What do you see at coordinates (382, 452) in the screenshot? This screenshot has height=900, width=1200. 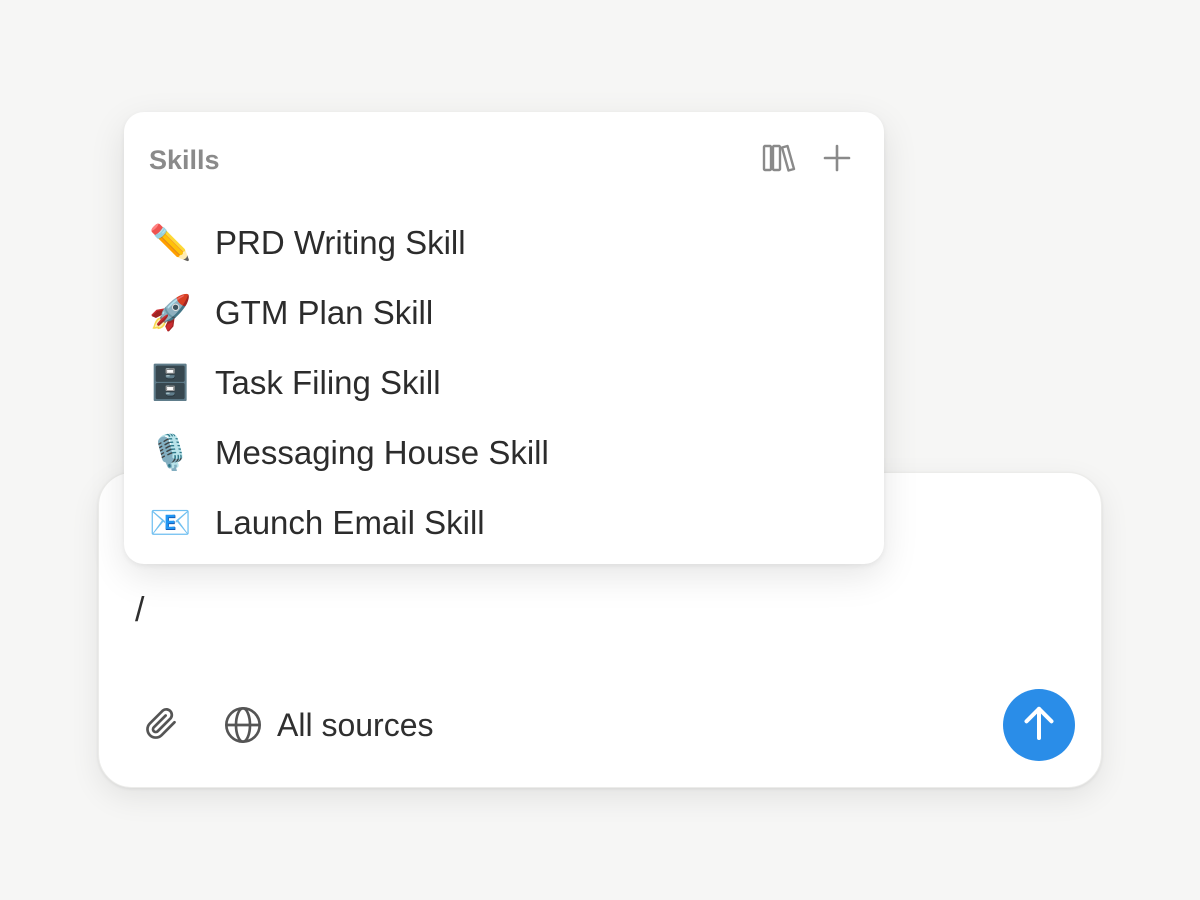 I see `skill-label: Messaging House Skill` at bounding box center [382, 452].